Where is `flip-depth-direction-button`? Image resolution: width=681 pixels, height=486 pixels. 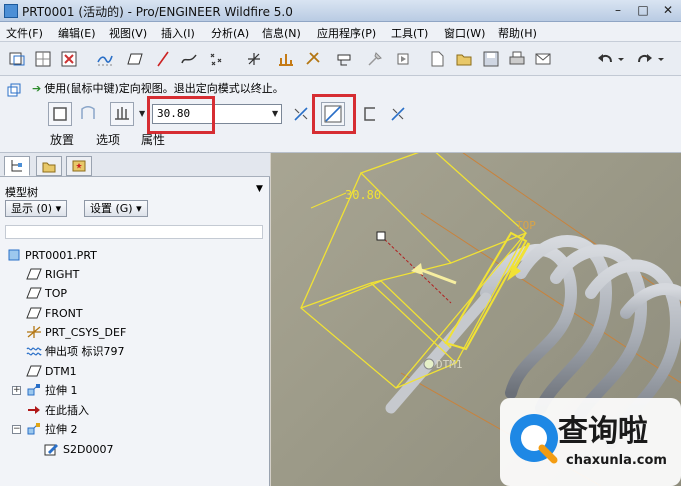
flip-depth-direction-button is located at coordinates (301, 114).